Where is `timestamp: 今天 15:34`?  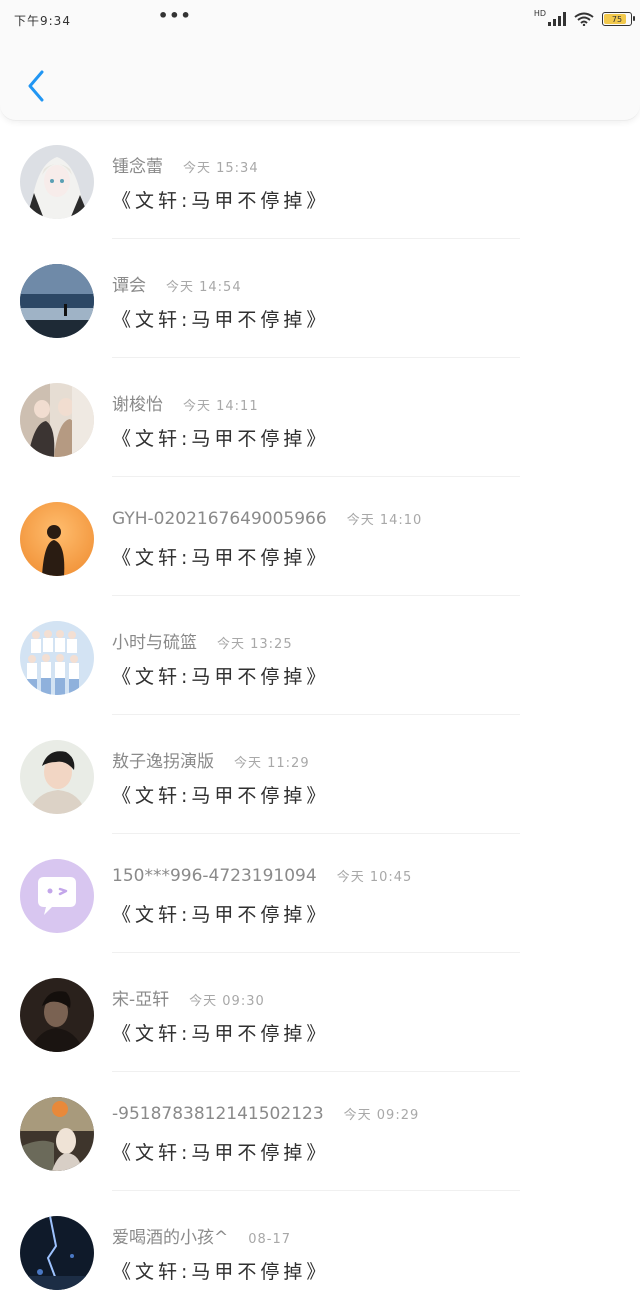 timestamp: 今天 15:34 is located at coordinates (221, 168).